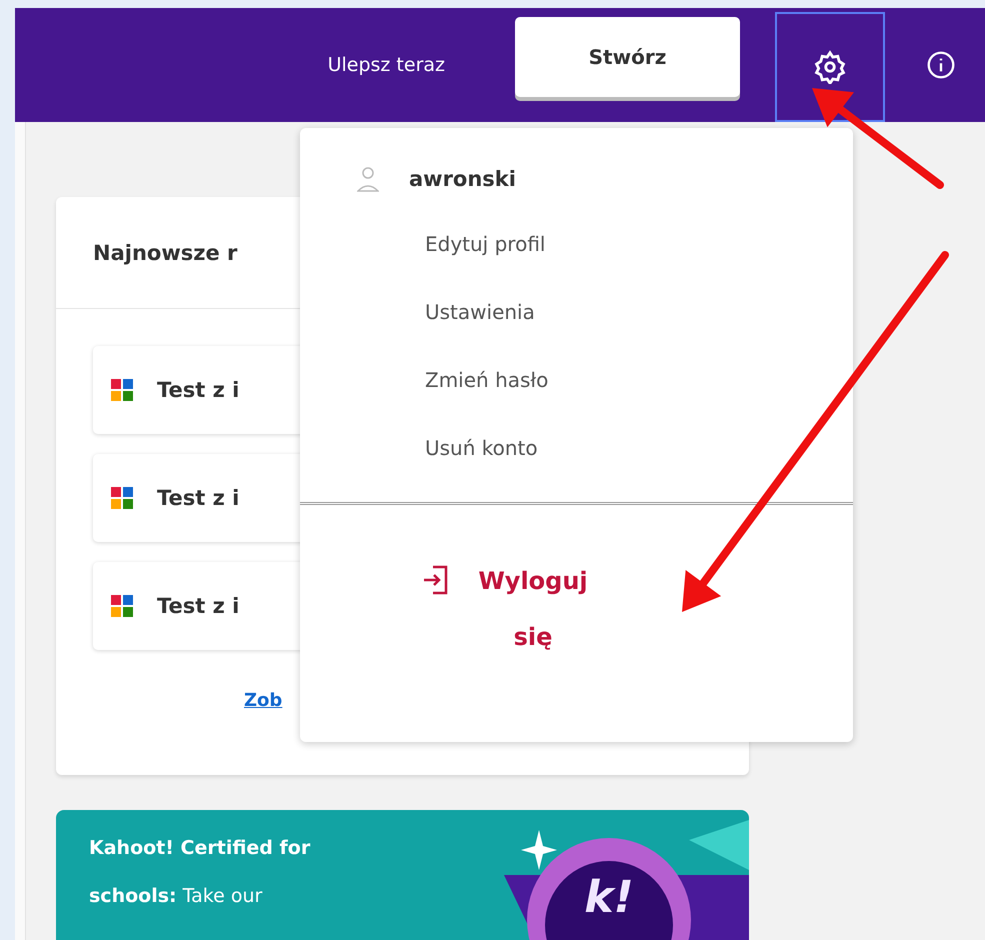 This screenshot has height=940, width=985. What do you see at coordinates (639, 244) in the screenshot?
I see `menu-item: Edytuj profil` at bounding box center [639, 244].